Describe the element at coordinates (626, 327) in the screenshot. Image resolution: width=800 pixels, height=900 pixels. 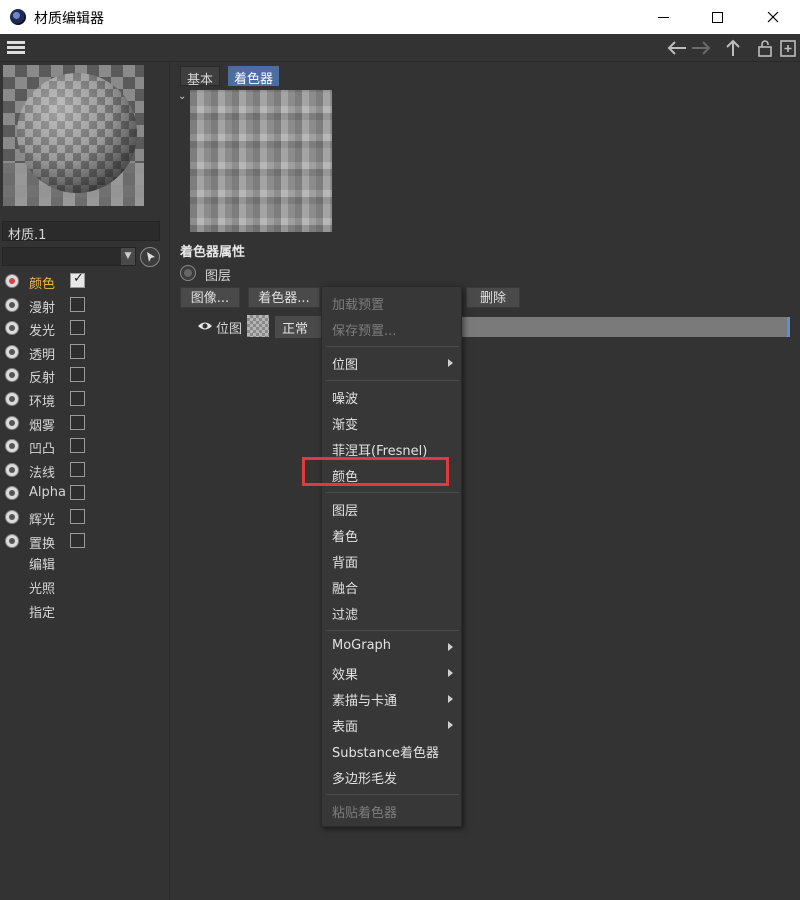
I see `opacity-slider` at that location.